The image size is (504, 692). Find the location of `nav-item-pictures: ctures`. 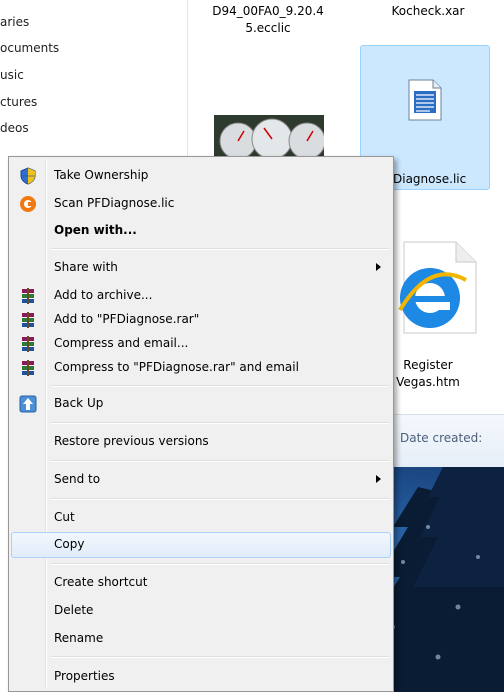

nav-item-pictures: ctures is located at coordinates (18, 102).